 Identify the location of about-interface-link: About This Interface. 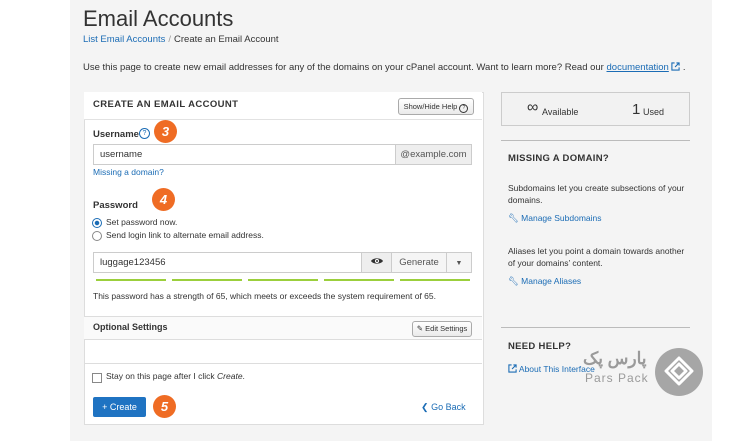
(551, 369).